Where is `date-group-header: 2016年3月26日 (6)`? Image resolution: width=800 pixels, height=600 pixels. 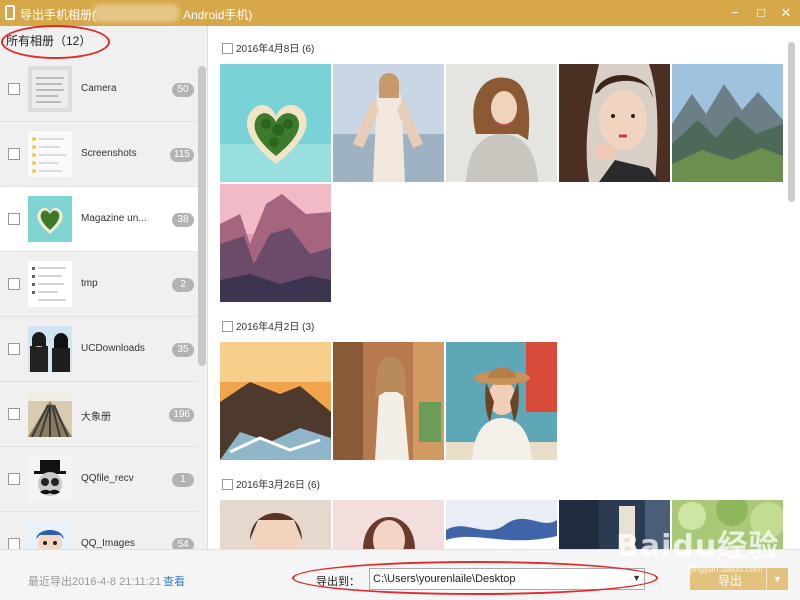 date-group-header: 2016年3月26日 (6) is located at coordinates (271, 483).